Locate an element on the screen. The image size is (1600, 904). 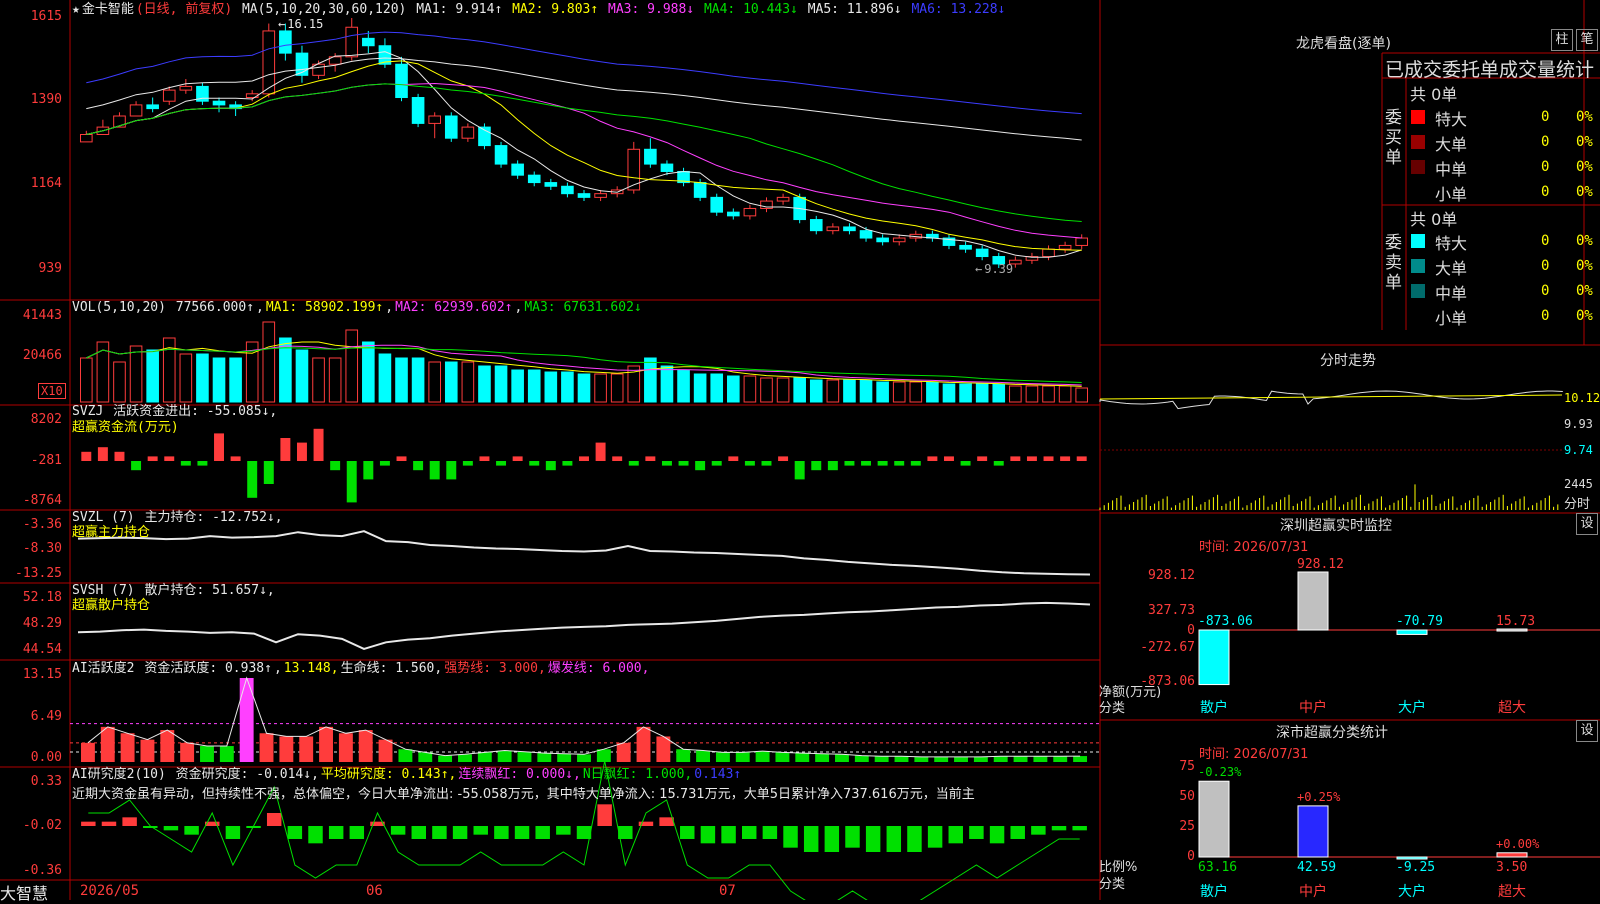
sz-monitor-xlabel: 分类 is located at coordinates (1112, 708).